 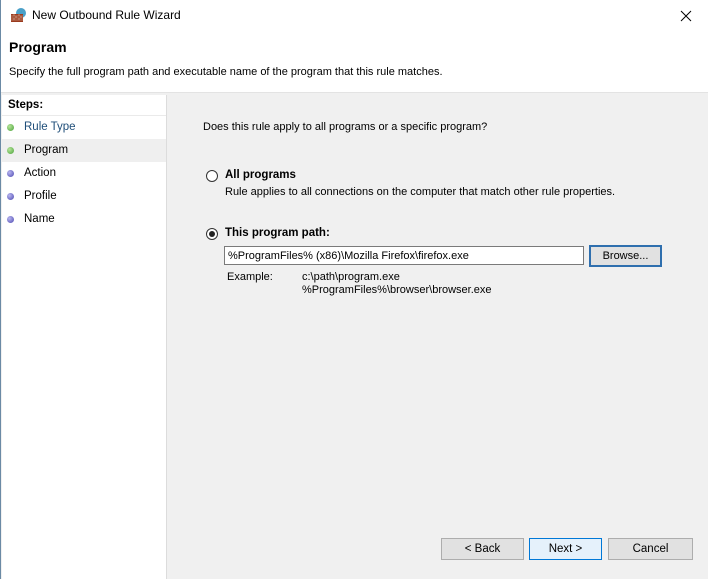 What do you see at coordinates (106, 15) in the screenshot?
I see `window-title: New Outbound Rule Wizard` at bounding box center [106, 15].